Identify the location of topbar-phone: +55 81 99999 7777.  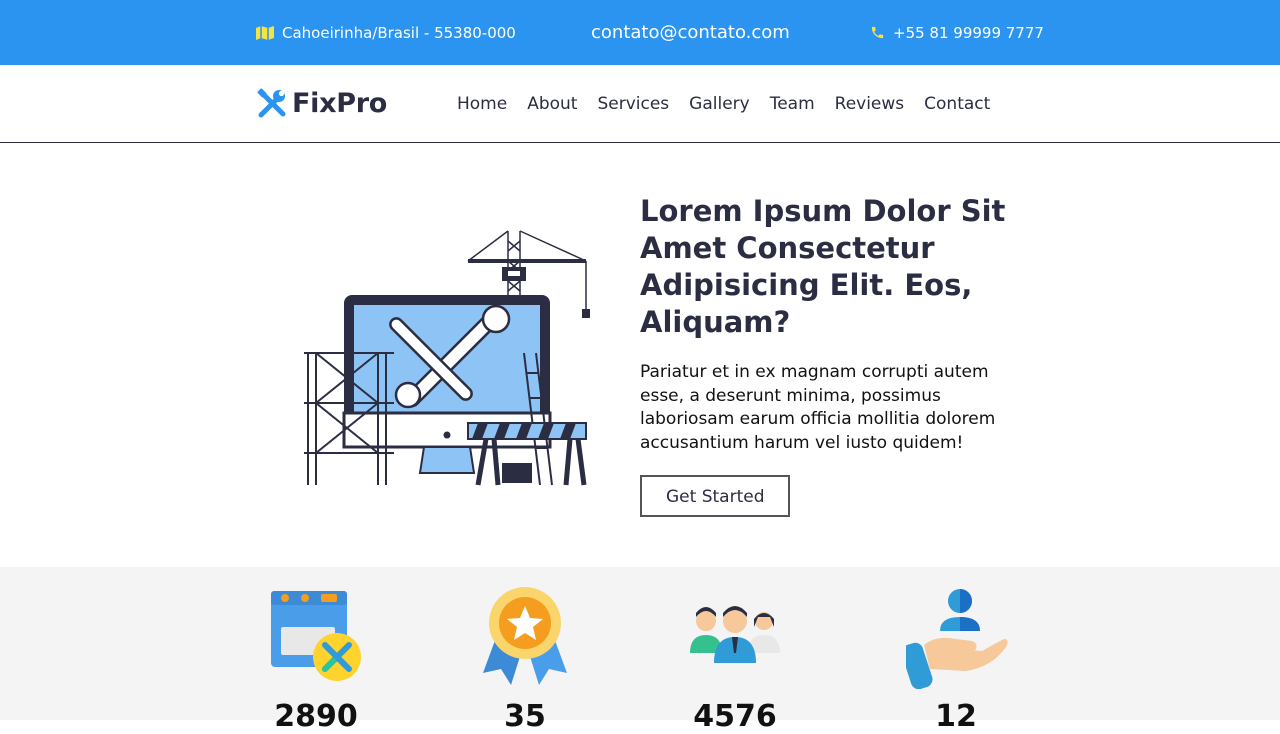
(957, 32).